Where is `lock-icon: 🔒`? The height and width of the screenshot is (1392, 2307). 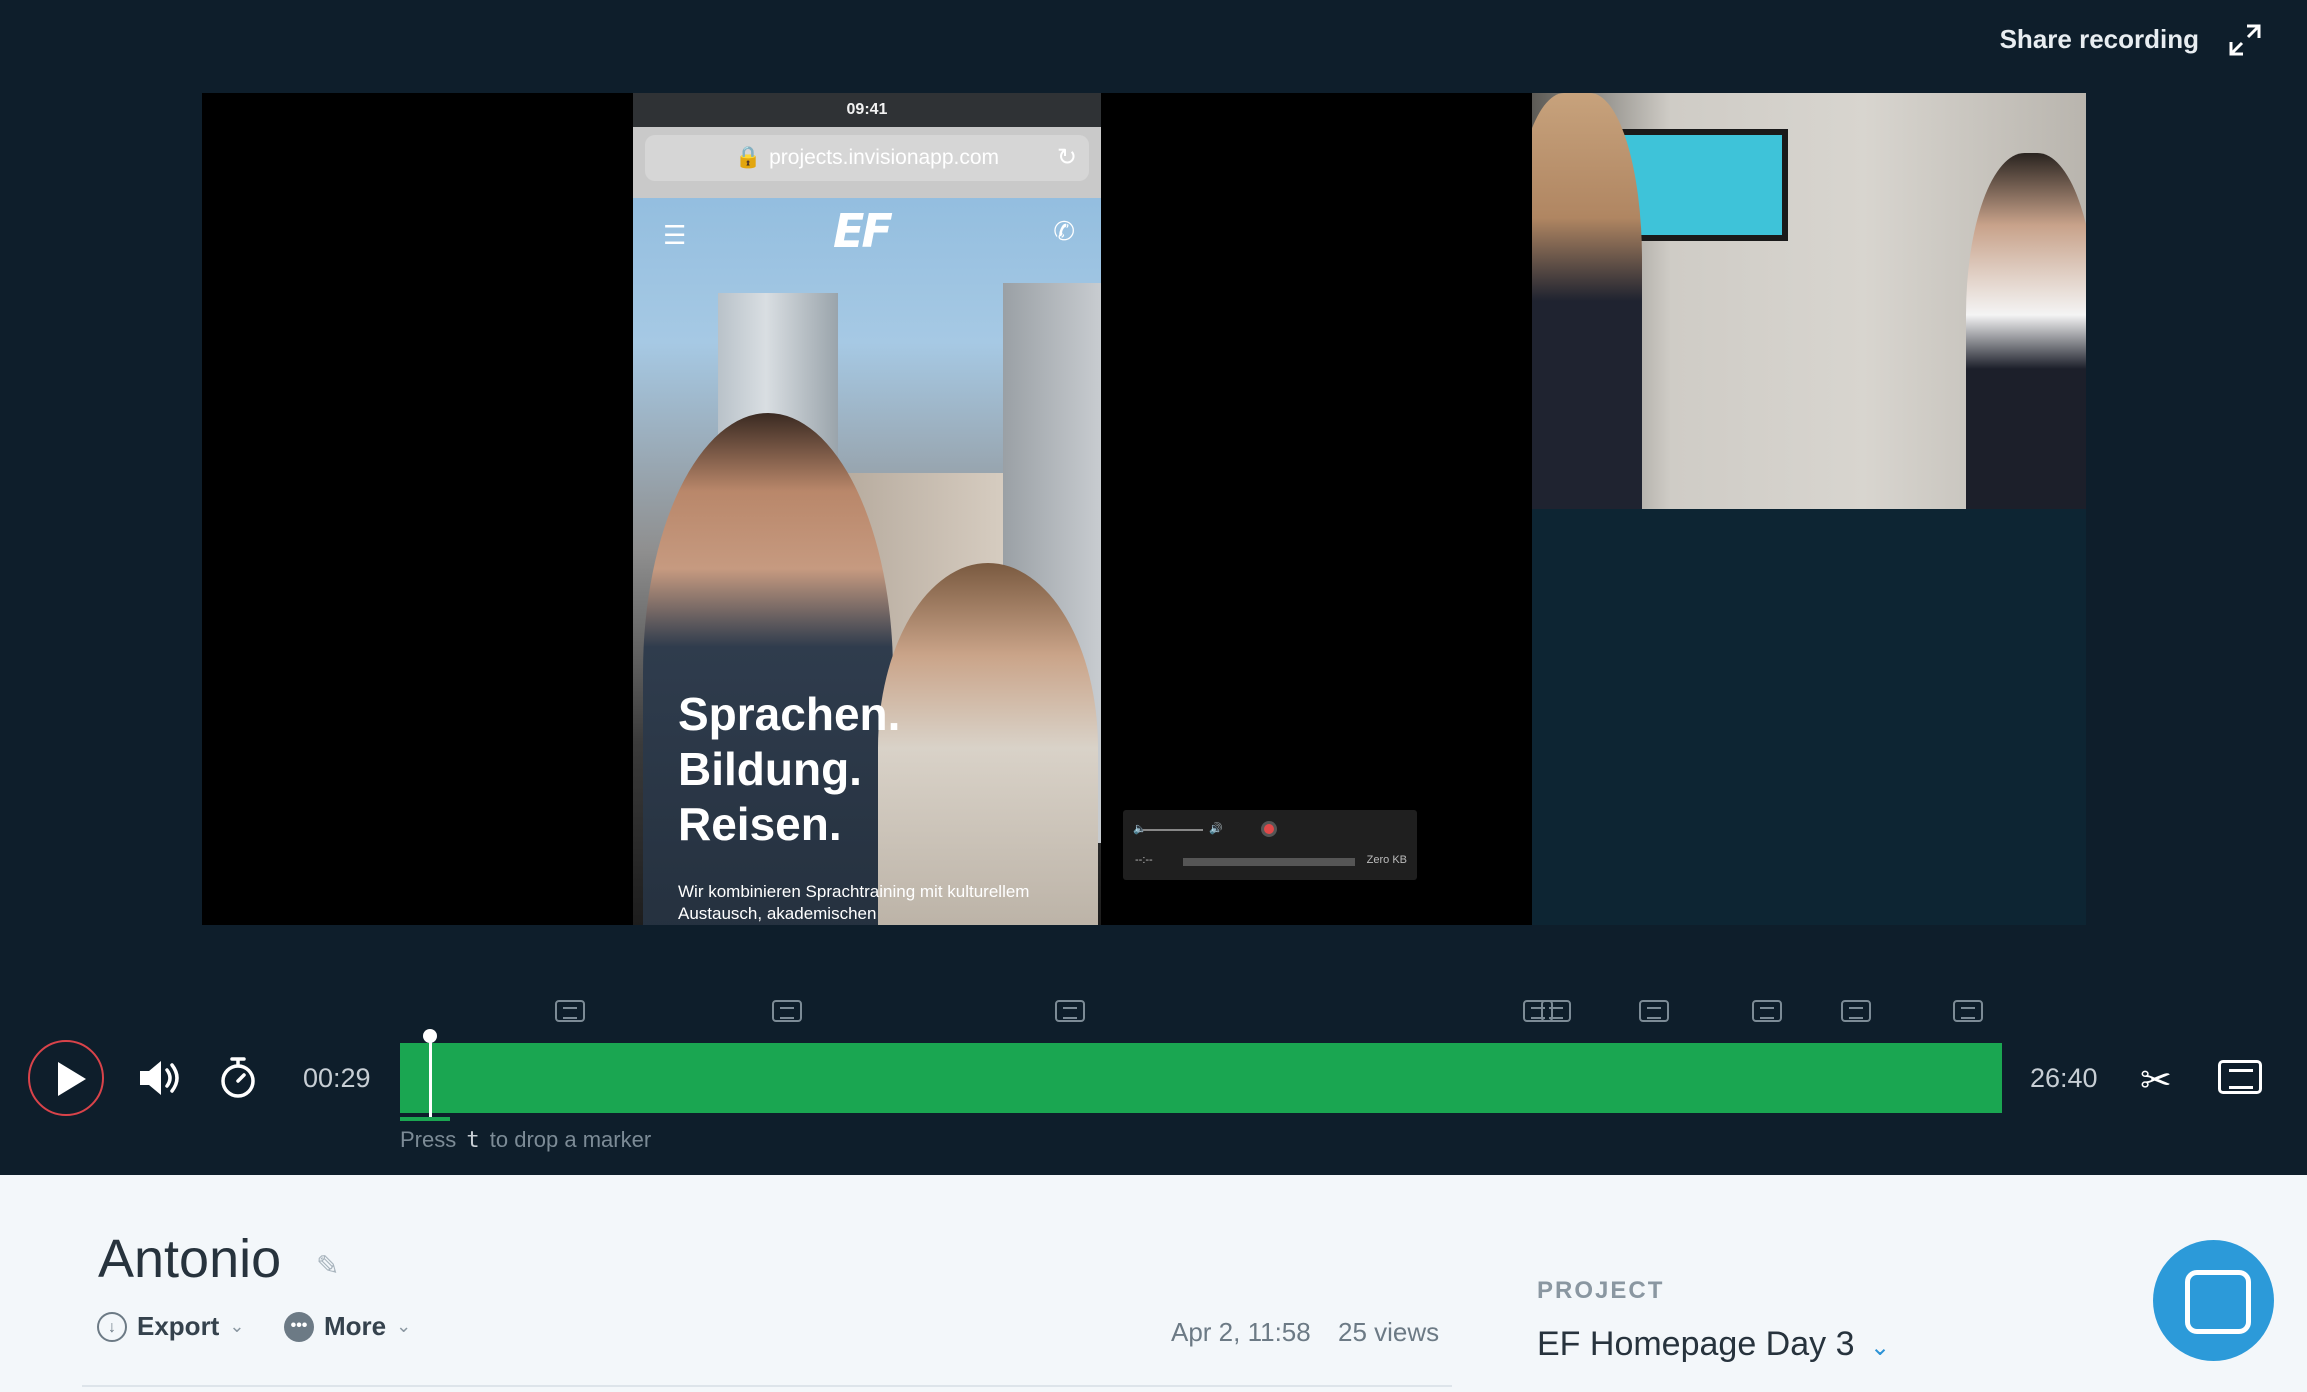 lock-icon: 🔒 is located at coordinates (748, 157).